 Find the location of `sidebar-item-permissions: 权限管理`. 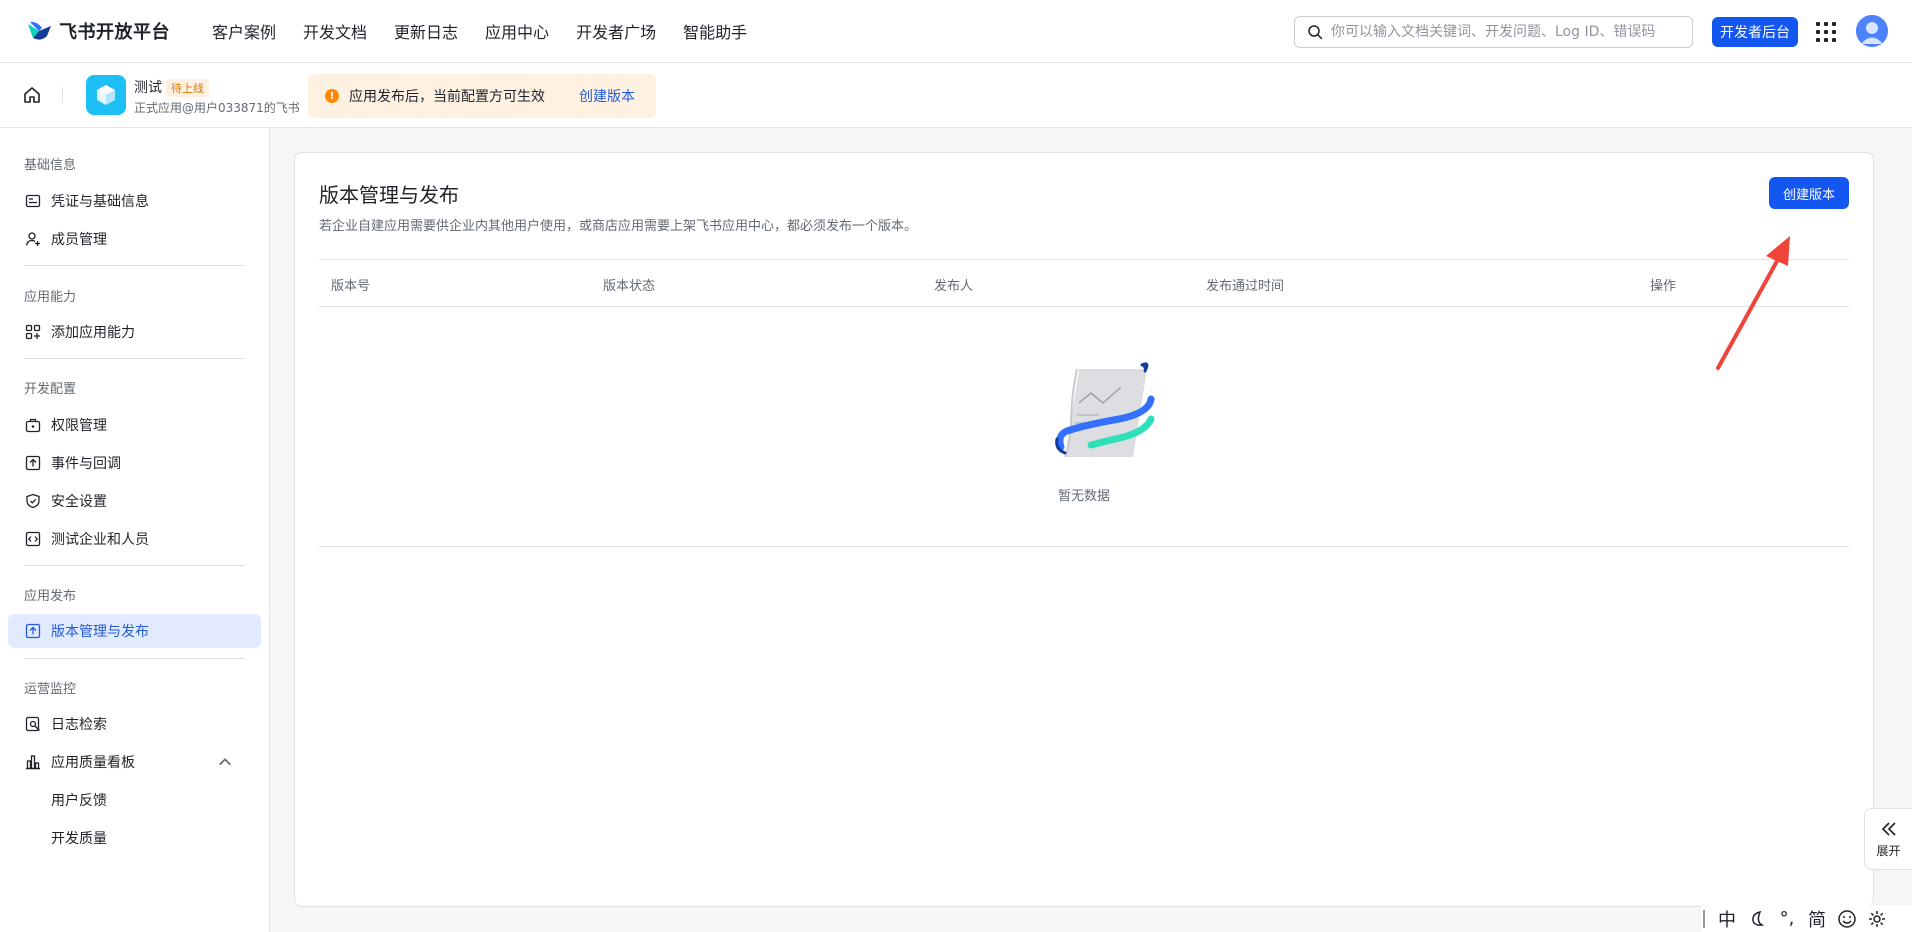

sidebar-item-permissions: 权限管理 is located at coordinates (134, 425).